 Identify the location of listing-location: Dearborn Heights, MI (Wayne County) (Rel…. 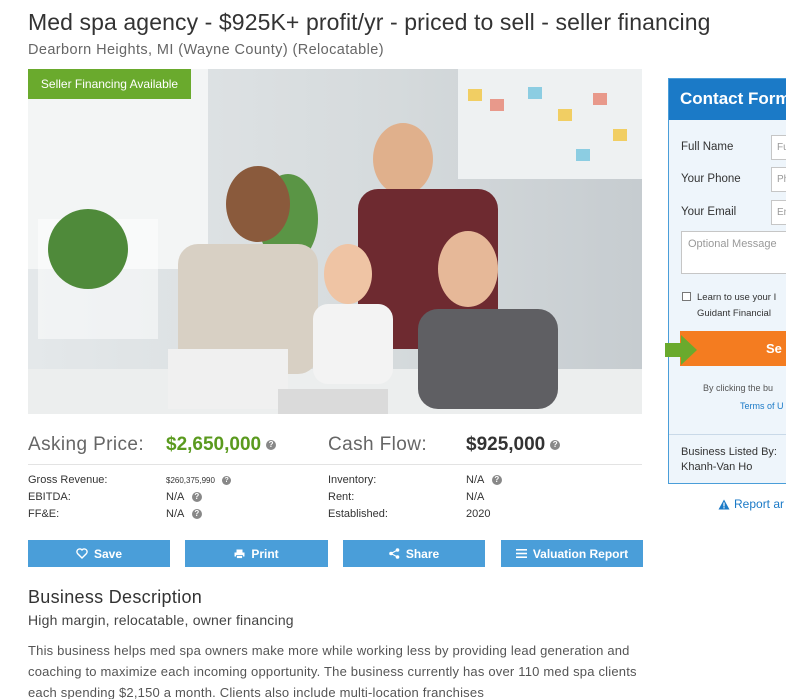
(206, 50).